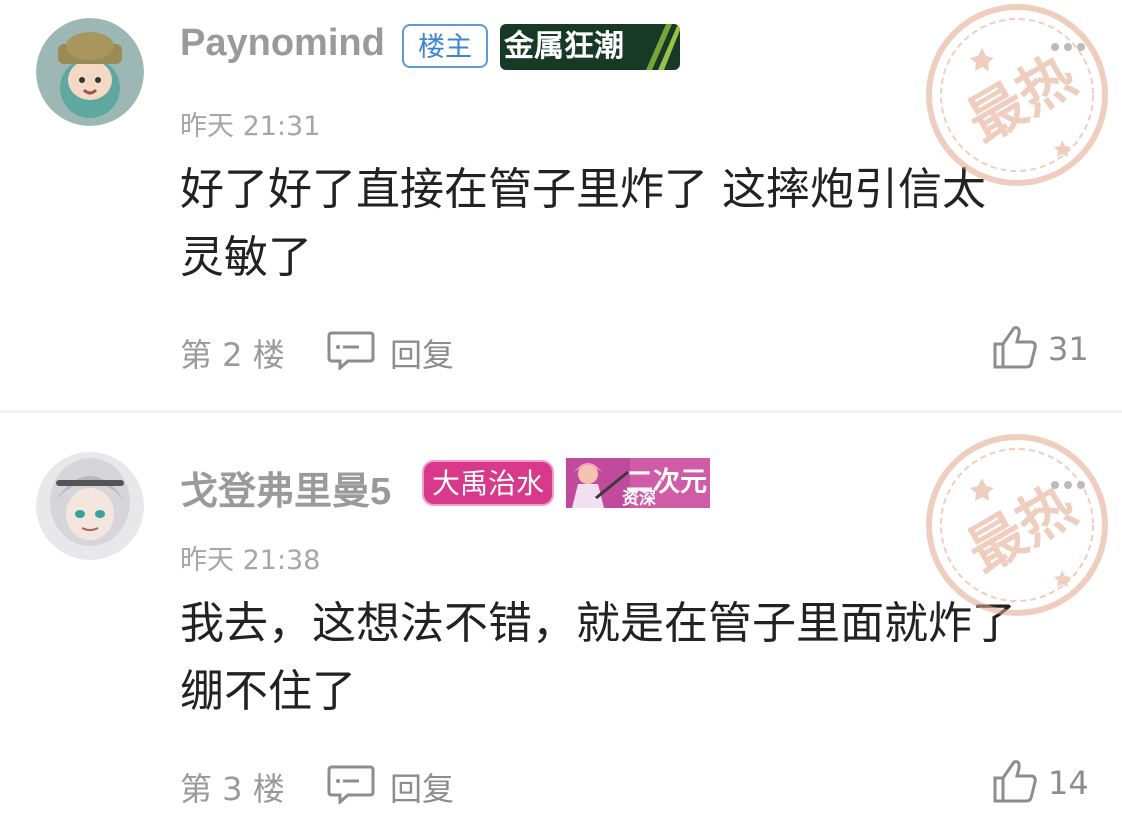 This screenshot has width=1122, height=830. I want to click on medal-badge: 金属狂潮, so click(590, 47).